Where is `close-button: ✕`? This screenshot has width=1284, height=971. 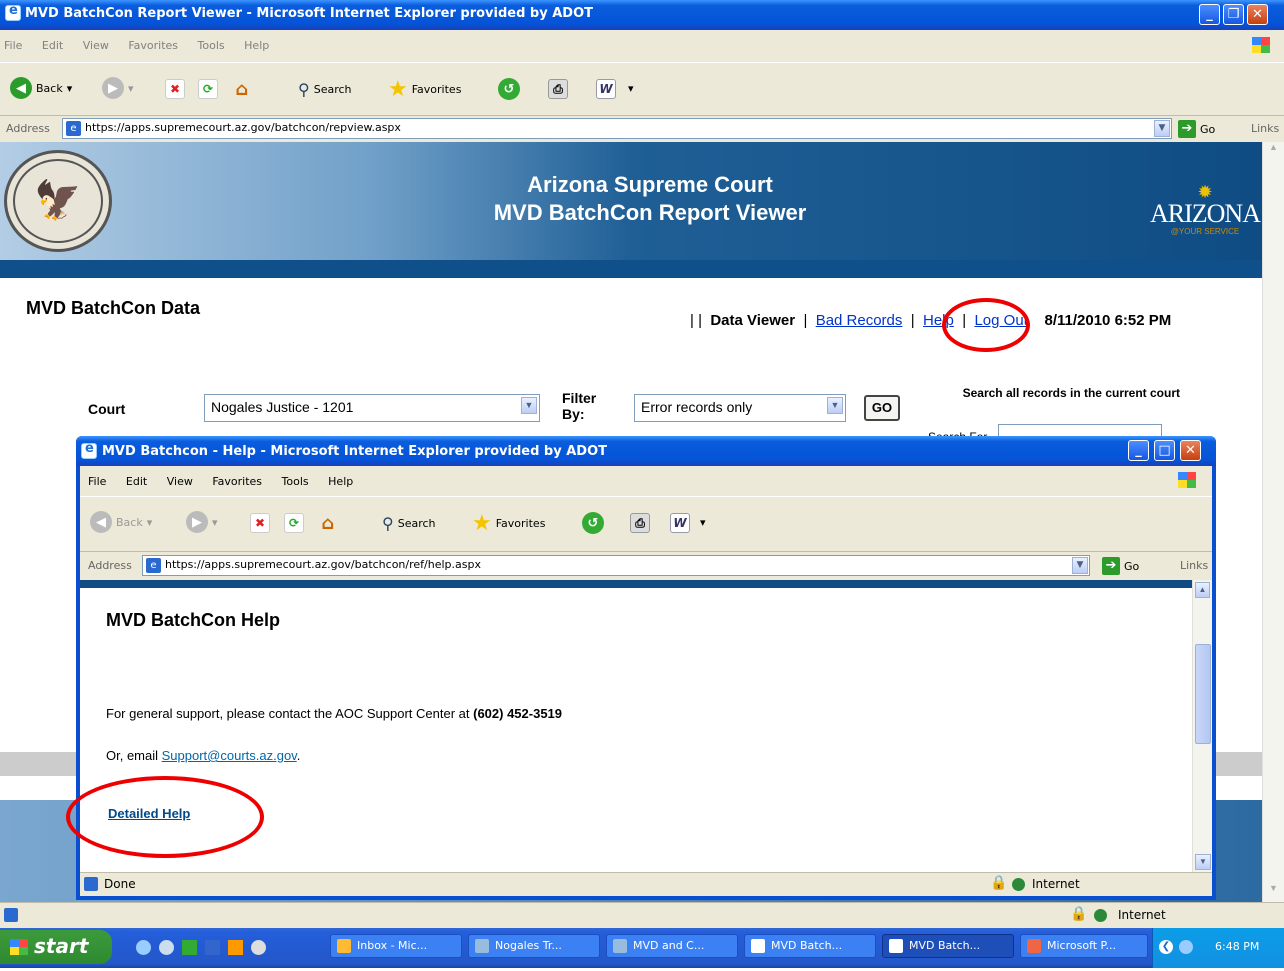
close-button: ✕ is located at coordinates (1257, 14).